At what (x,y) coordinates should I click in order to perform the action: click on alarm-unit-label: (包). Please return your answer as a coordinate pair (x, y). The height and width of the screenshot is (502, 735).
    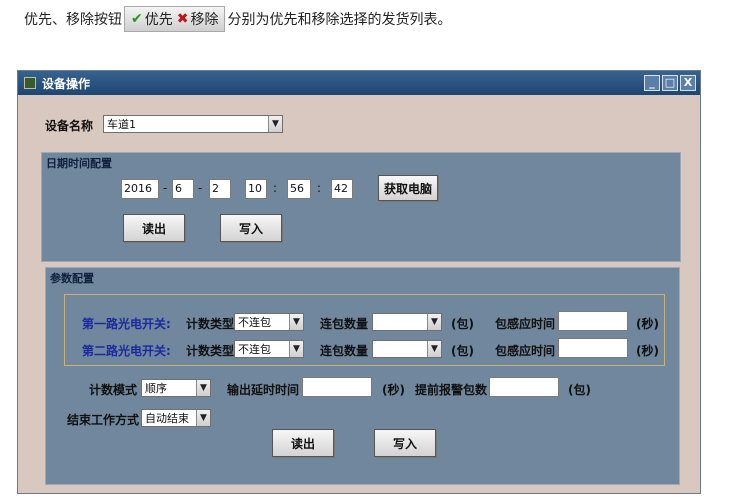
    Looking at the image, I should click on (579, 390).